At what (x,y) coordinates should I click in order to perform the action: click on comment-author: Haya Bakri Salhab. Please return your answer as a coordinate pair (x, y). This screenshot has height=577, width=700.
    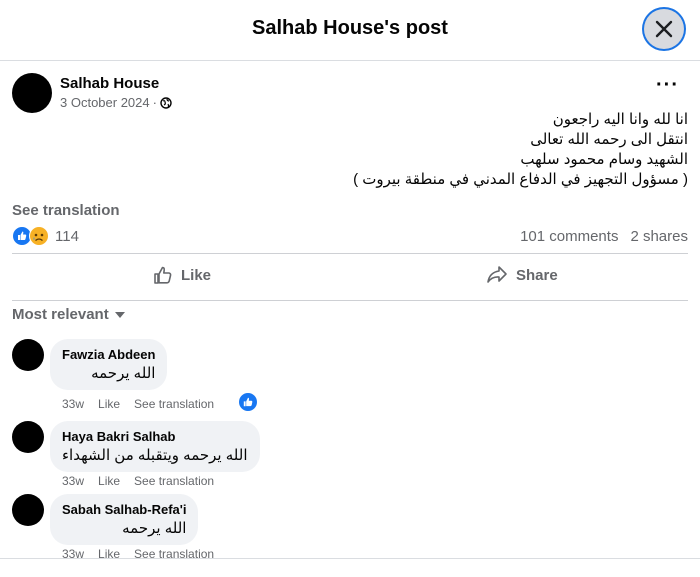
    Looking at the image, I should click on (155, 436).